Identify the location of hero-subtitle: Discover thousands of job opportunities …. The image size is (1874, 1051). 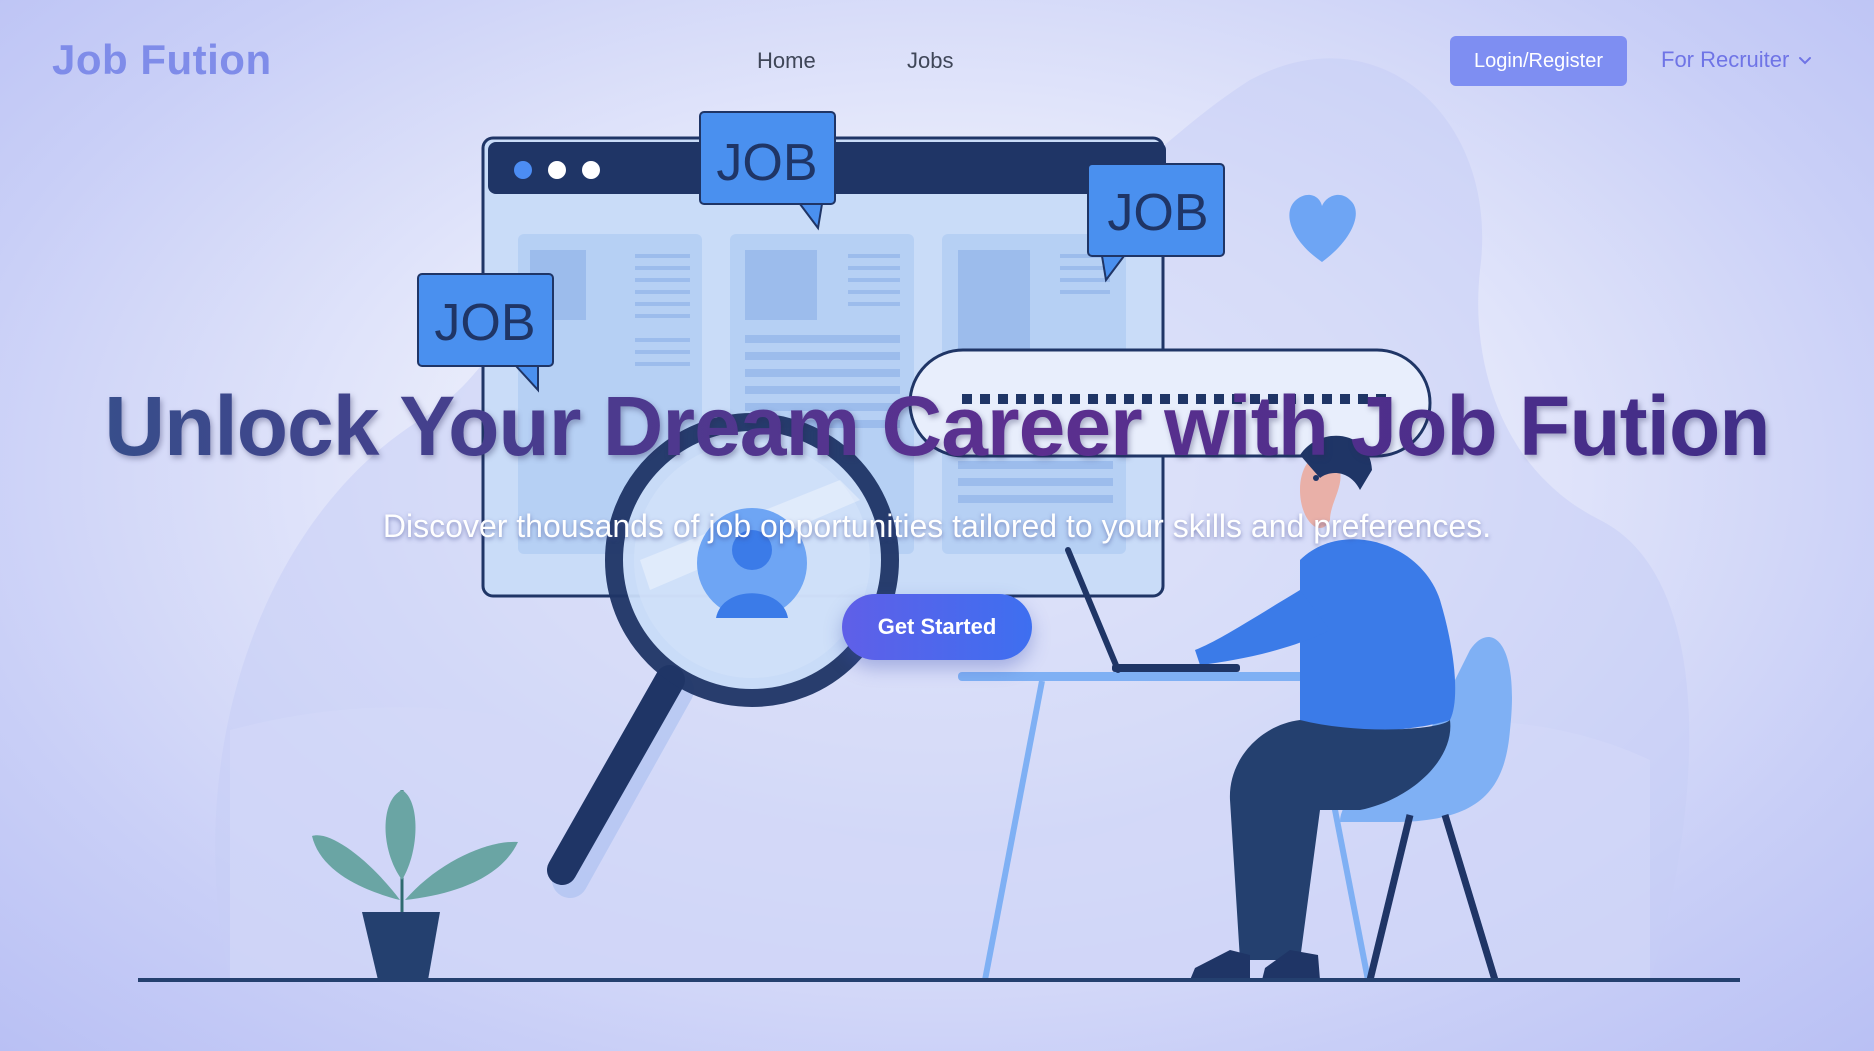
(937, 526).